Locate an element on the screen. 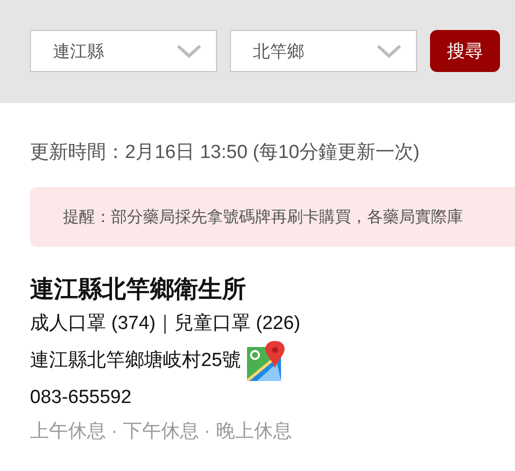  map-pin-icon is located at coordinates (266, 361).